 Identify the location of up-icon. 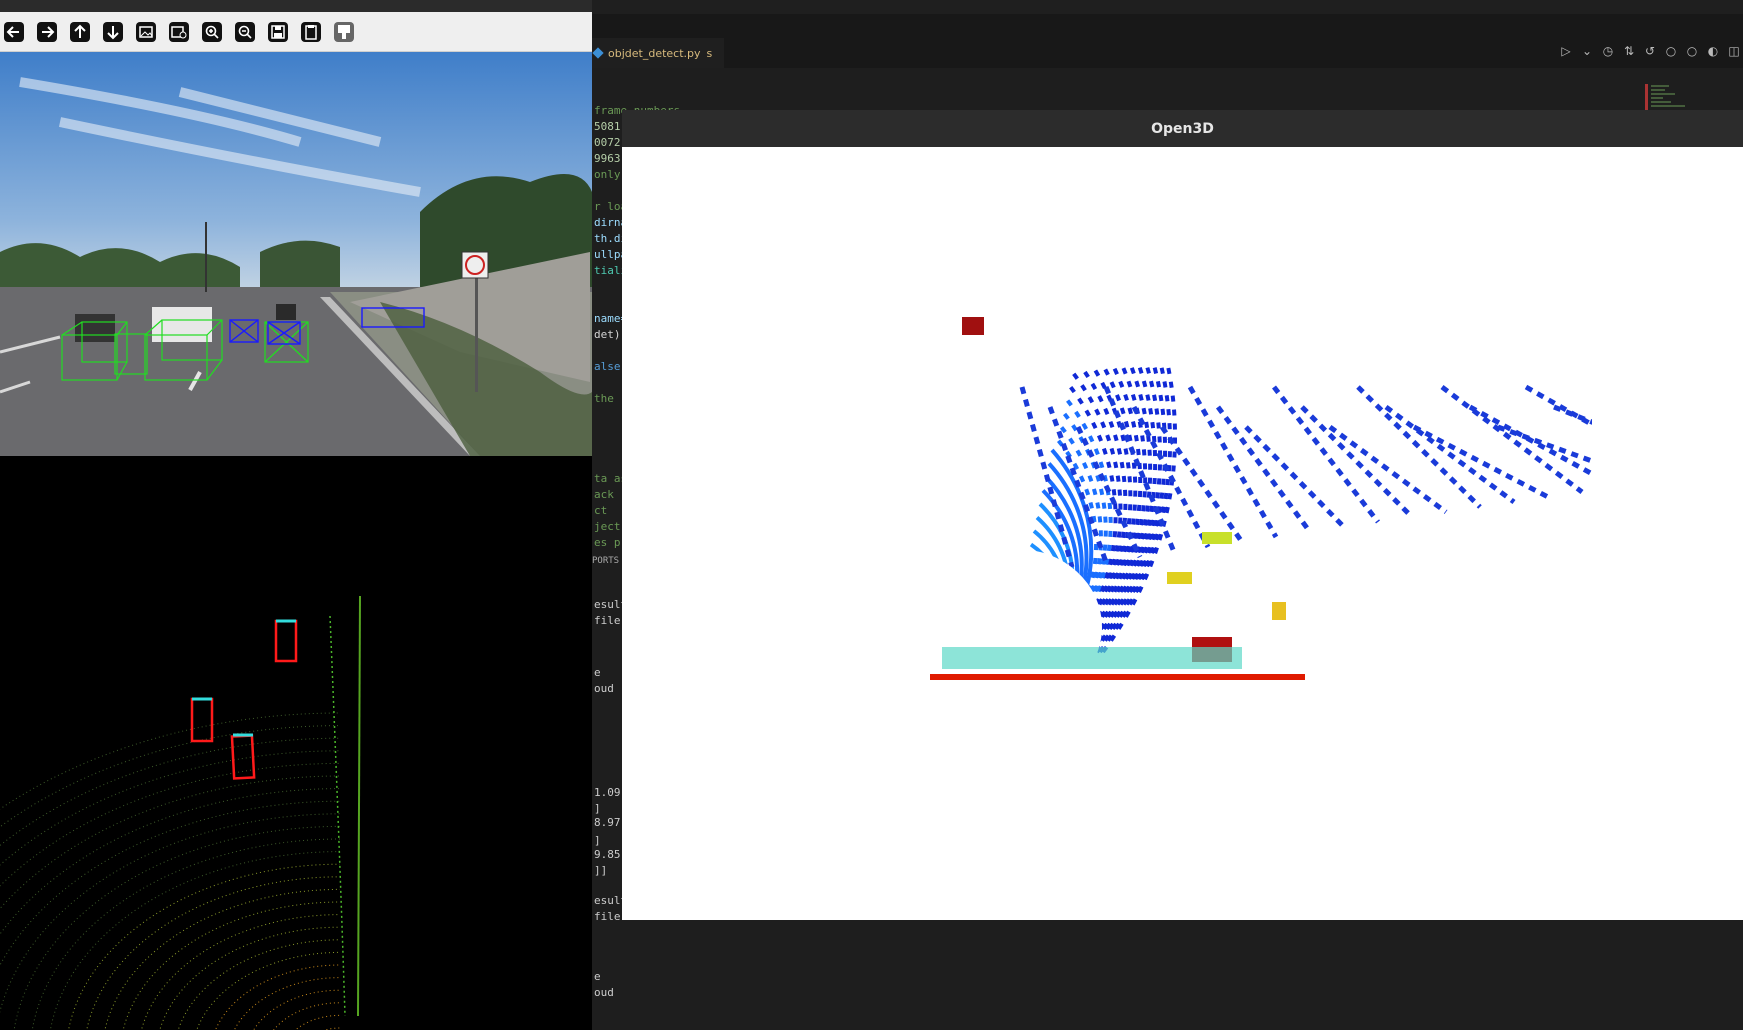
(79, 31).